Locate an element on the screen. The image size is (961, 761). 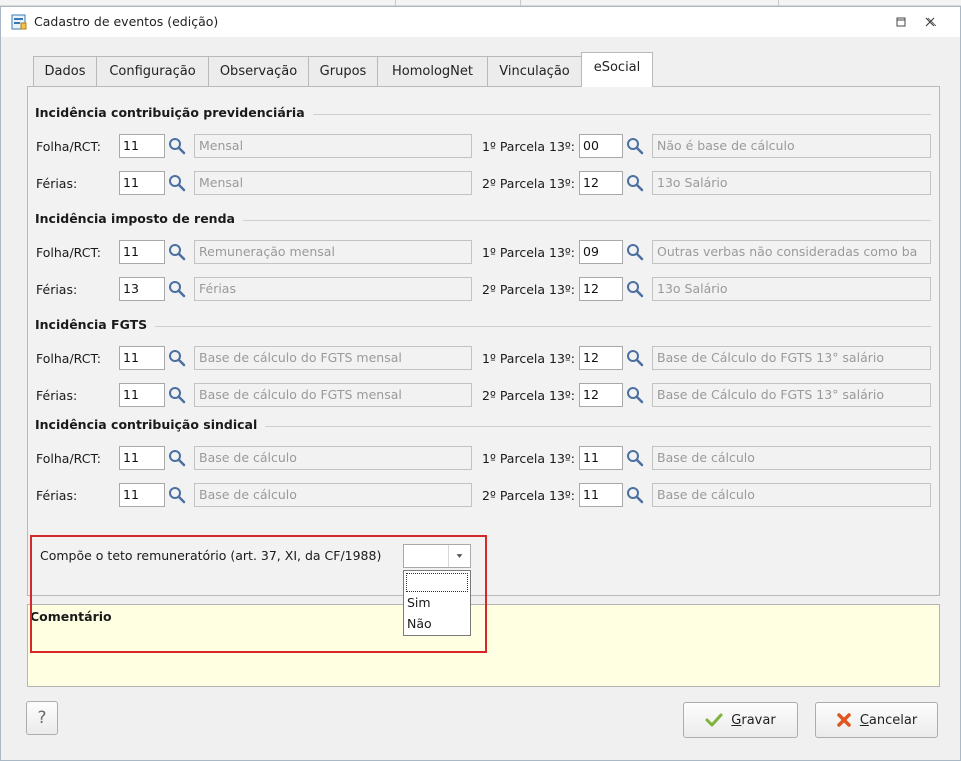
incidence-description: Remuneração mensal is located at coordinates (333, 252).